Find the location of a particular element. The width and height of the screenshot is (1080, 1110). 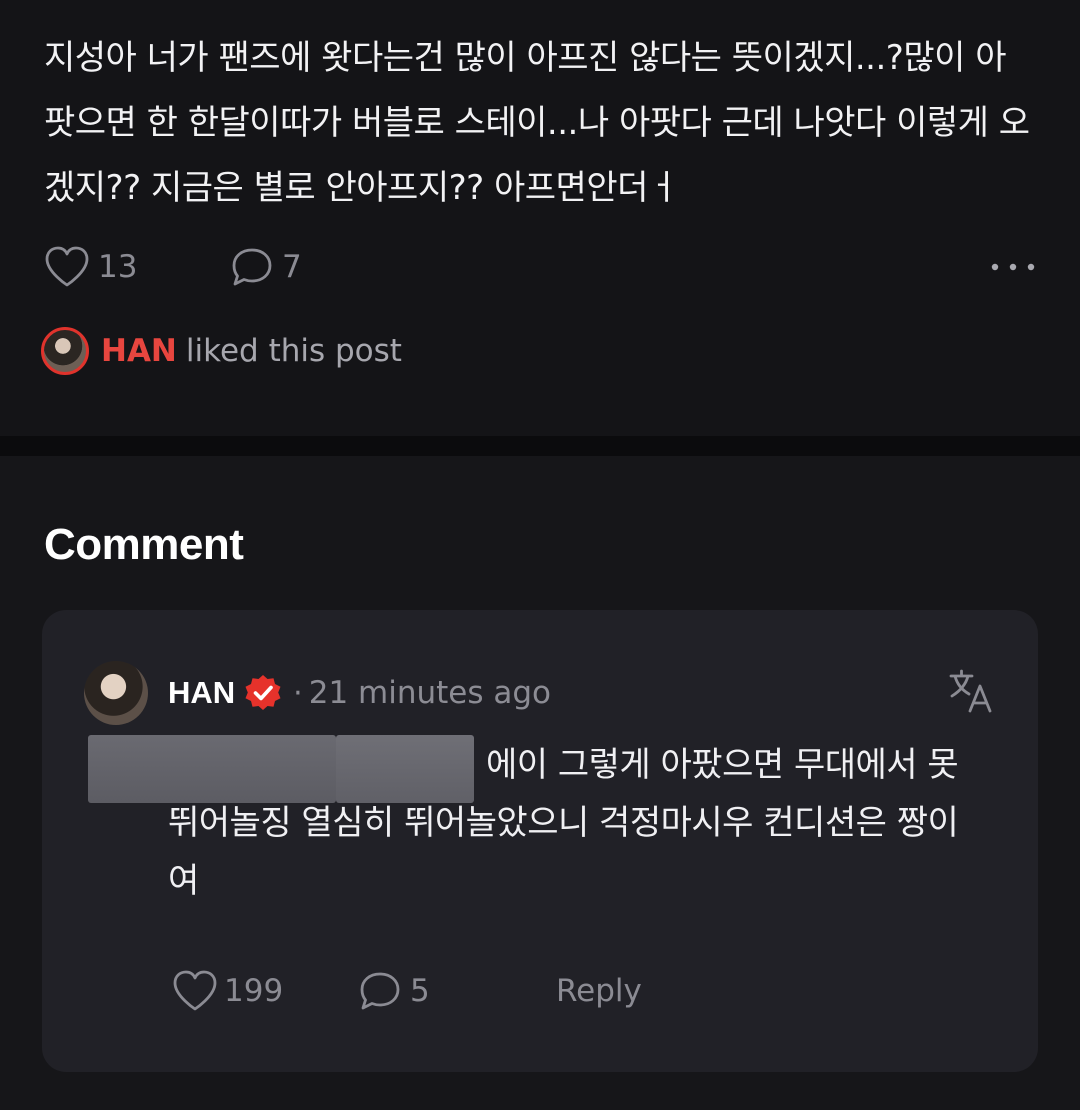

comment-header: HAN · 21 minutes ago is located at coordinates (539, 693).